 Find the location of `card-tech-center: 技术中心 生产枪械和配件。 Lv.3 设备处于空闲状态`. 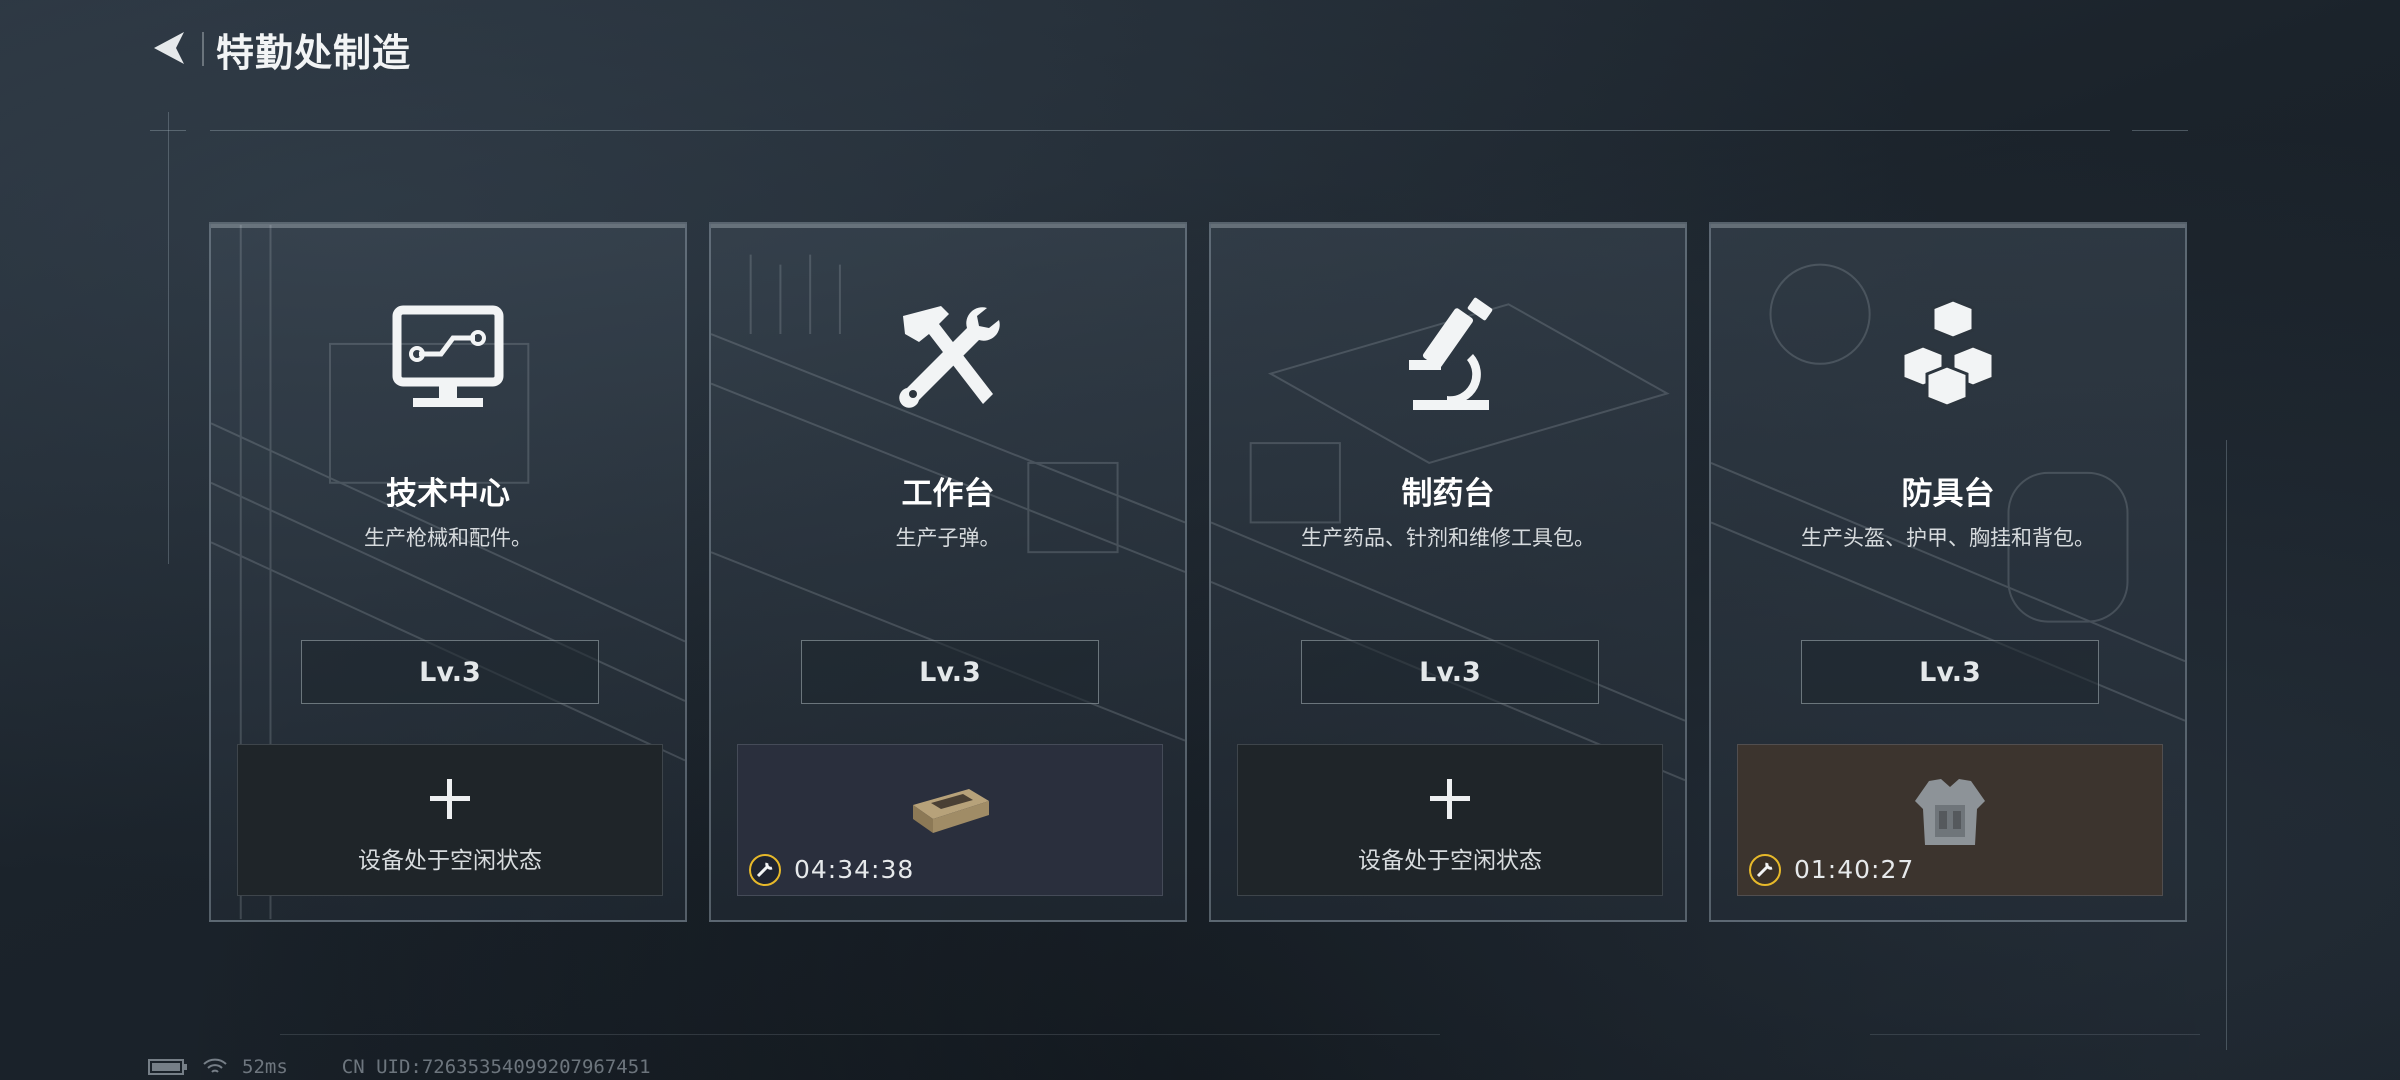

card-tech-center: 技术中心 生产枪械和配件。 Lv.3 设备处于空闲状态 is located at coordinates (448, 572).